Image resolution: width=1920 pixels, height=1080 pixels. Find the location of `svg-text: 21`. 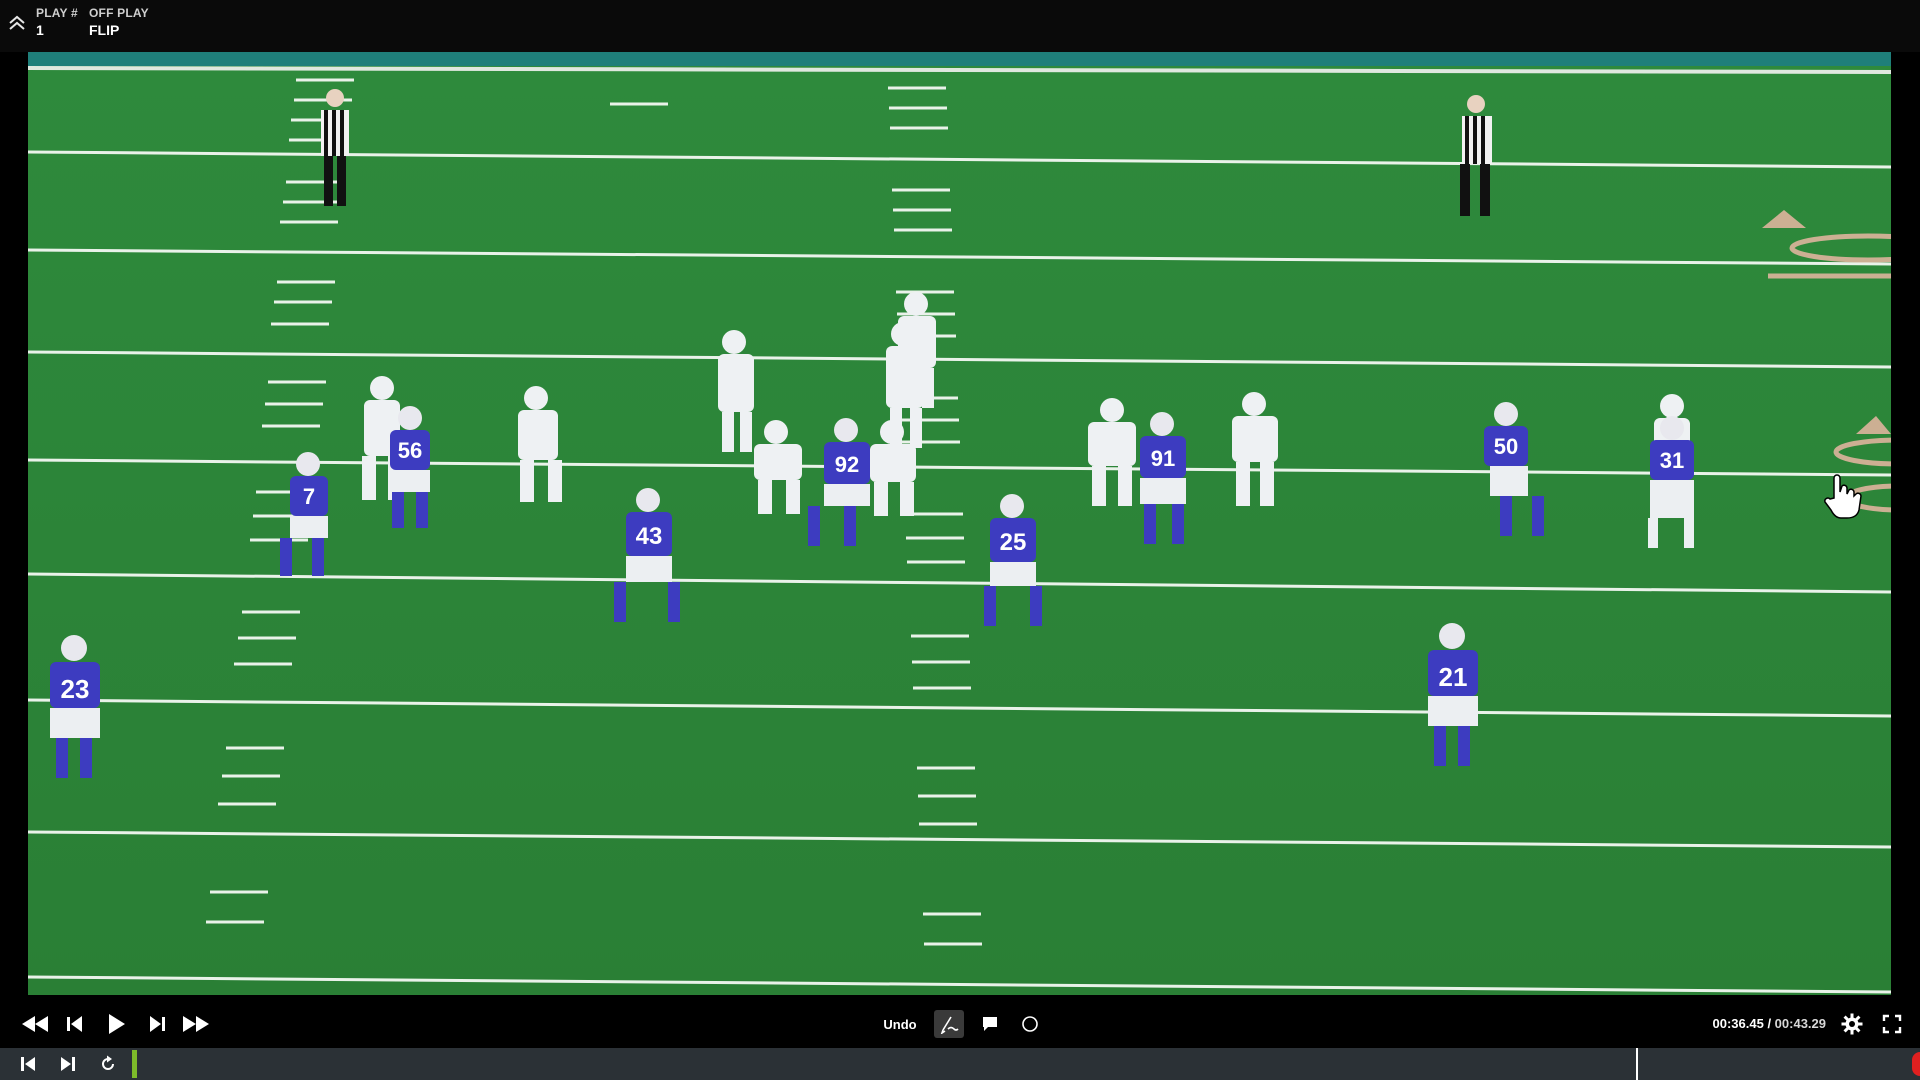

svg-text: 21 is located at coordinates (1453, 677).